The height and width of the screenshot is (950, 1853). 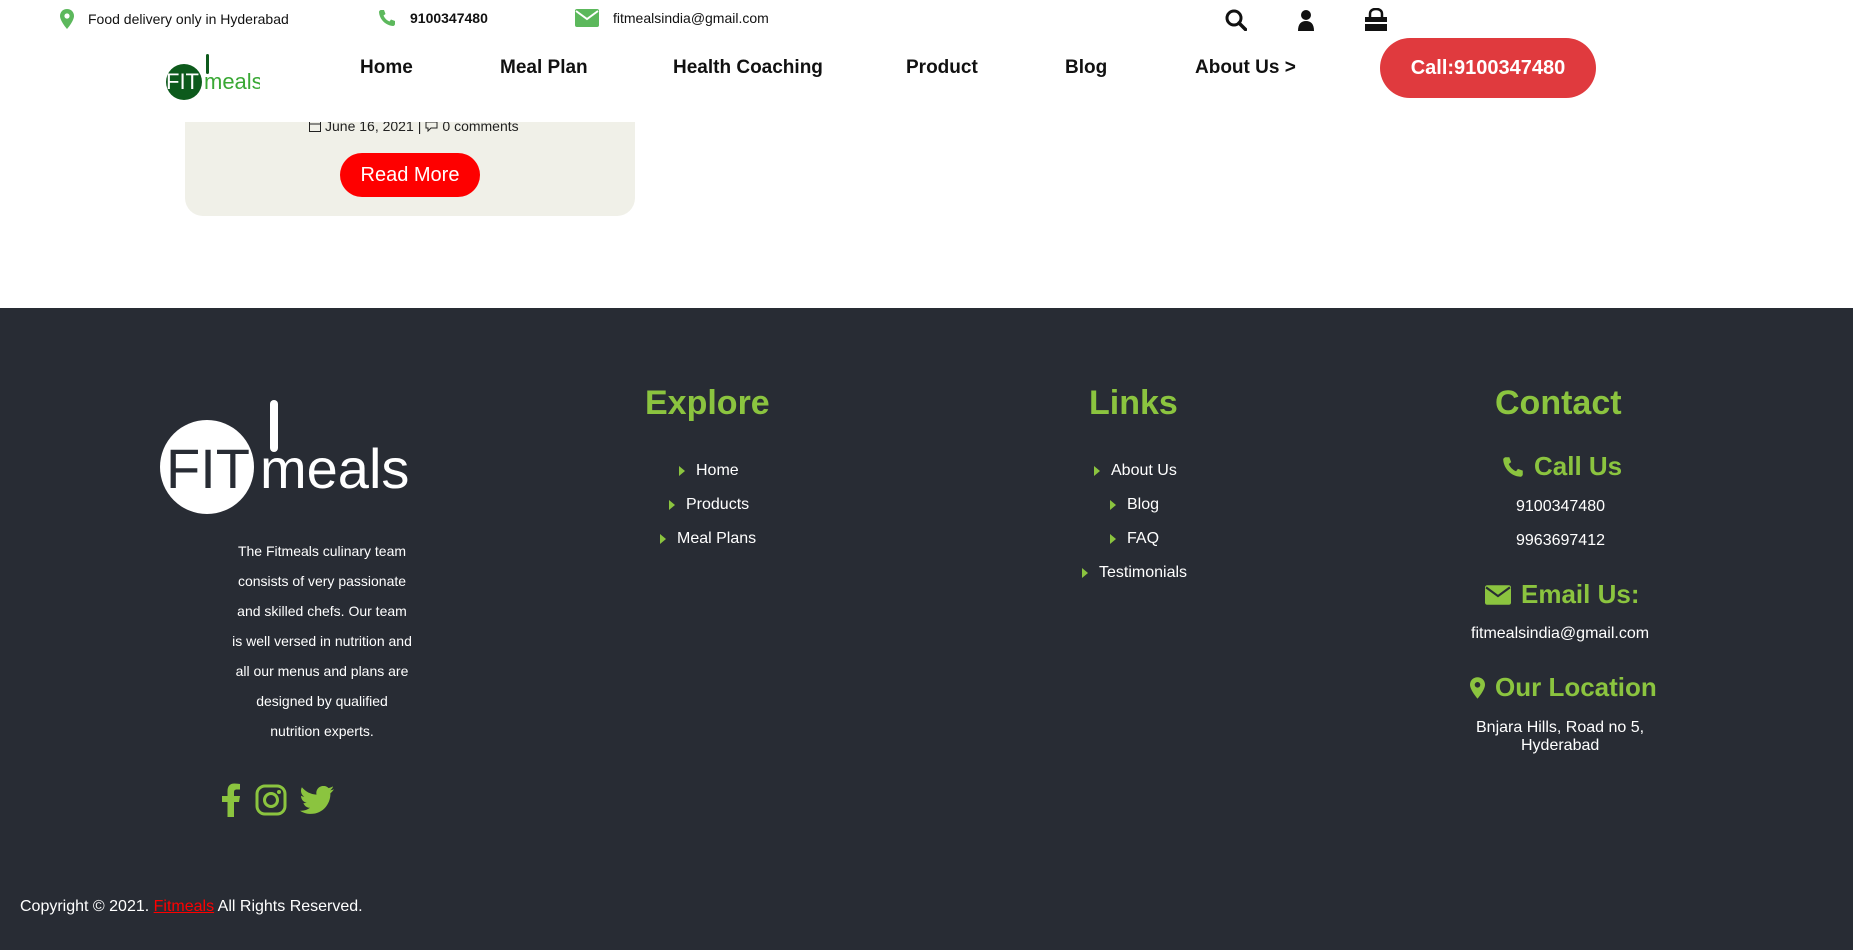 I want to click on delivery-text: Food delivery only in Hyderabad, so click(x=188, y=19).